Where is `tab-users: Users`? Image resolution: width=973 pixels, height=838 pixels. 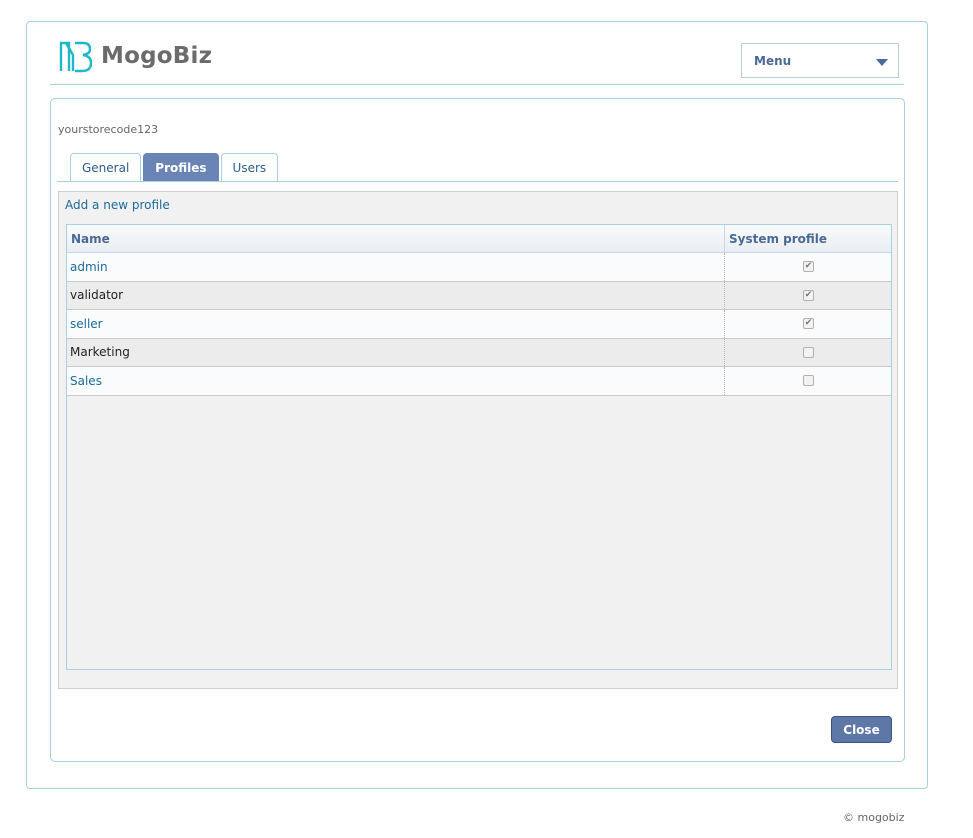
tab-users: Users is located at coordinates (249, 167).